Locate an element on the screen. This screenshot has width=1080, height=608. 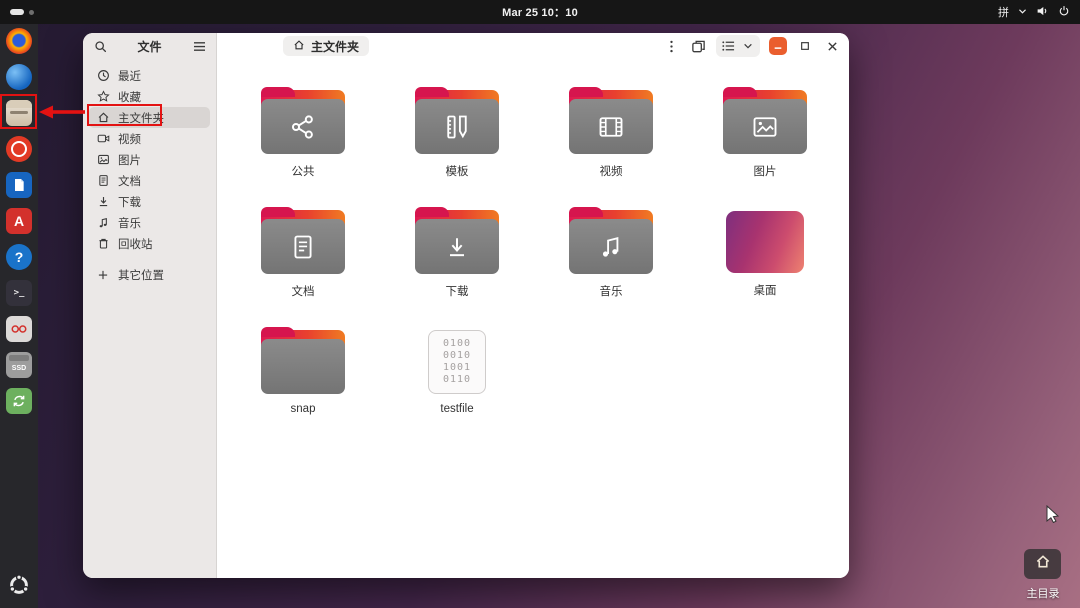
sidebar-item-other-locations: 其它位置 is located at coordinates (149, 274).